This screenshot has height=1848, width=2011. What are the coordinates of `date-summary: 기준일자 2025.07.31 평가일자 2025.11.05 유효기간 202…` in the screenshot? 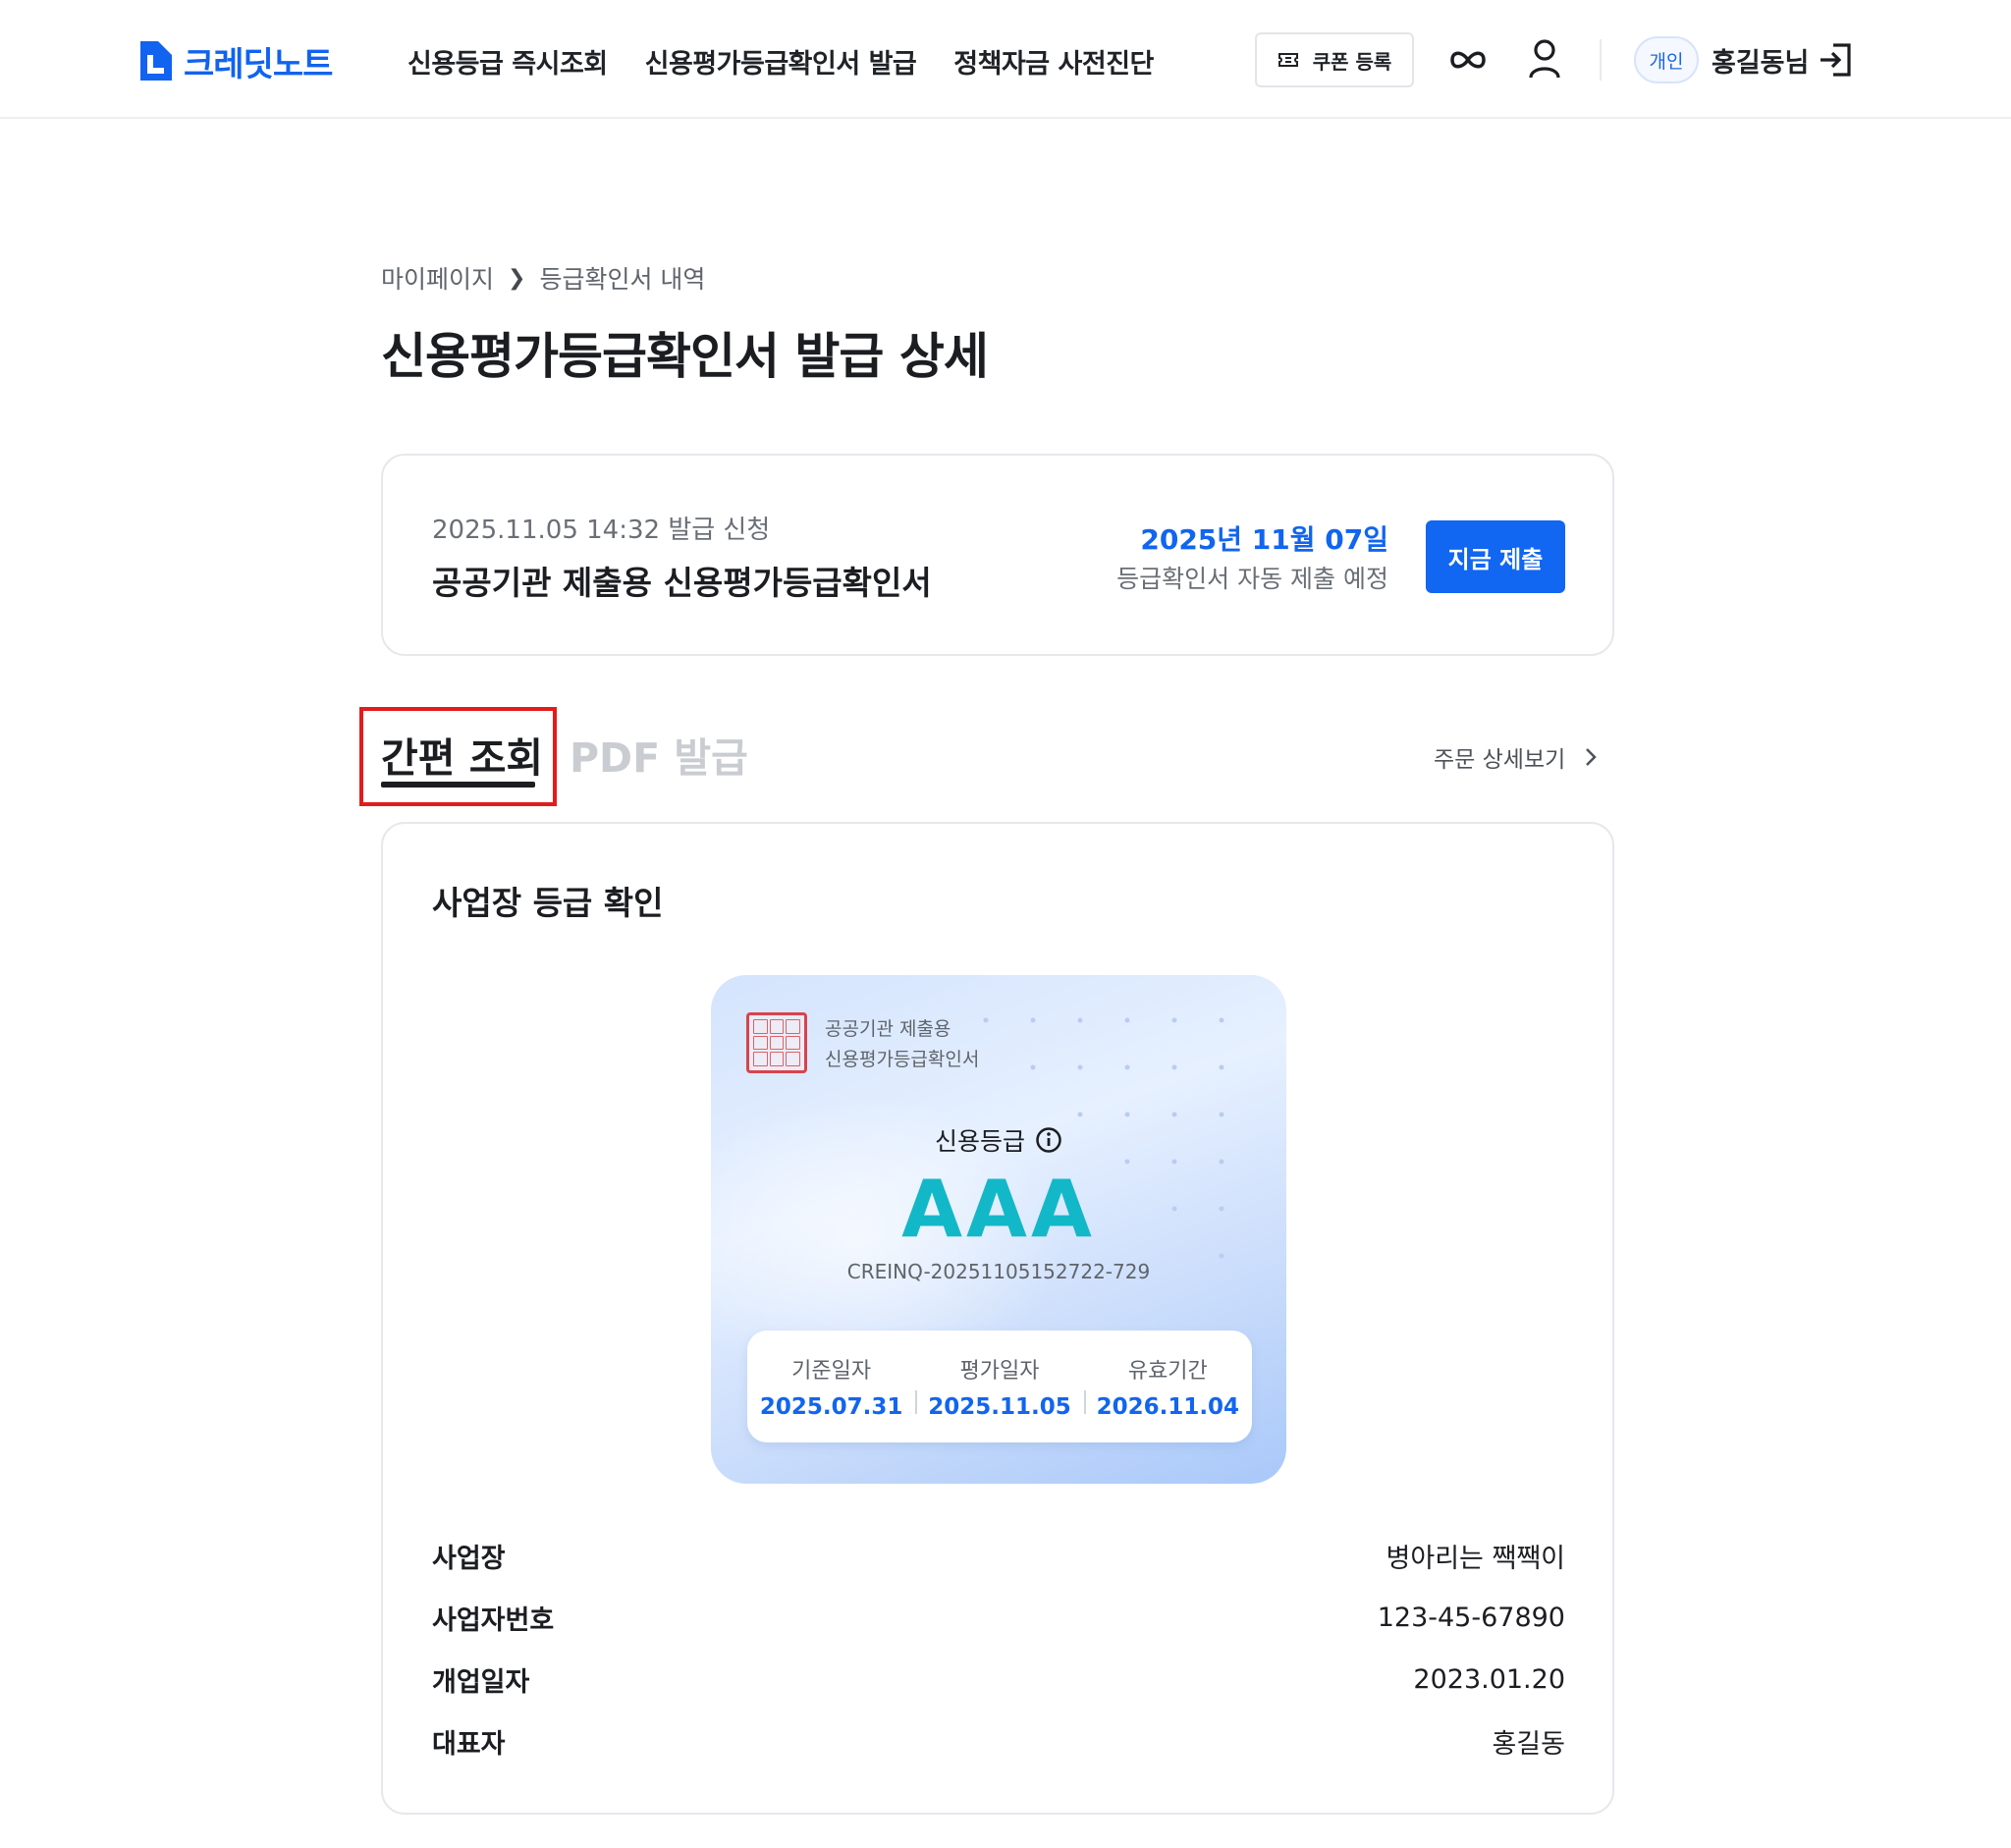 It's located at (999, 1387).